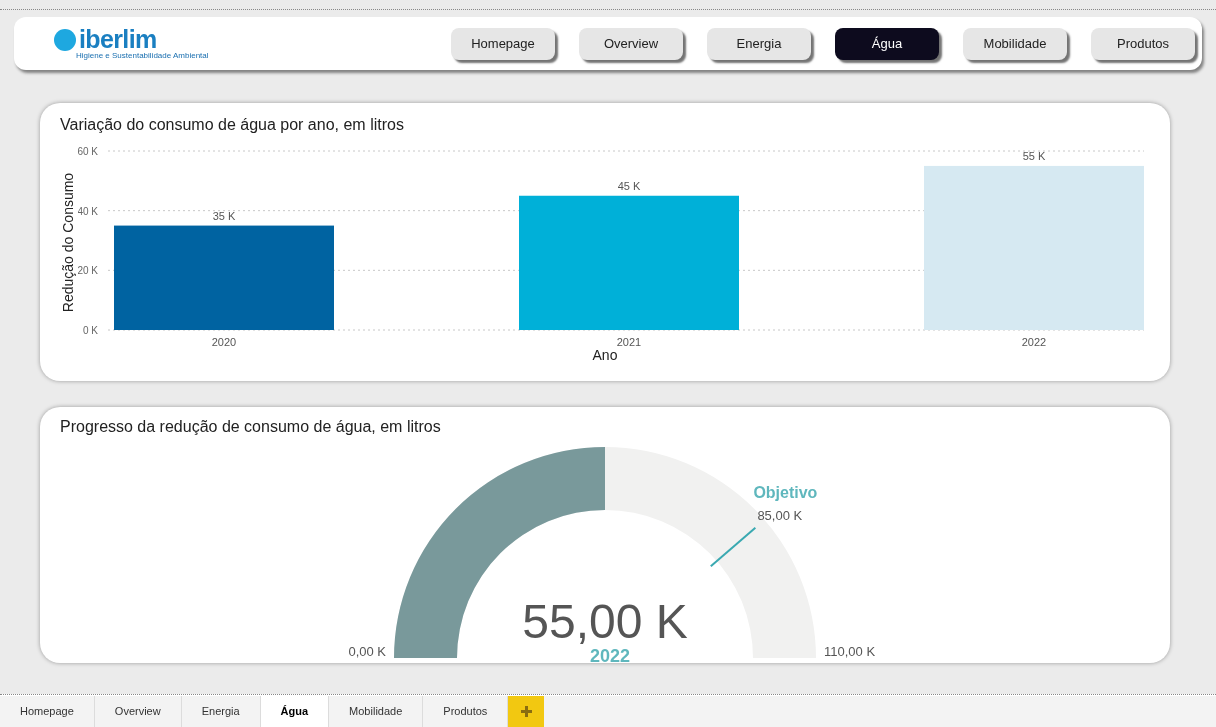 The image size is (1216, 727). Describe the element at coordinates (142, 56) in the screenshot. I see `logo-tagline: Higiene e Sustentabilidade Ambiental` at that location.